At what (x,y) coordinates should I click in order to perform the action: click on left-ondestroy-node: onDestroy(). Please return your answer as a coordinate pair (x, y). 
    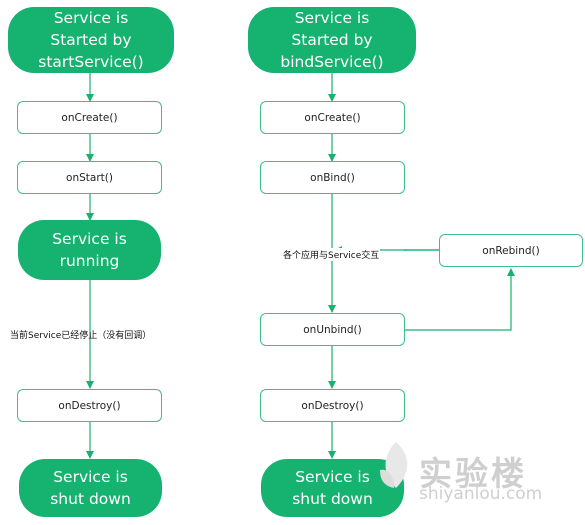
    Looking at the image, I should click on (89, 405).